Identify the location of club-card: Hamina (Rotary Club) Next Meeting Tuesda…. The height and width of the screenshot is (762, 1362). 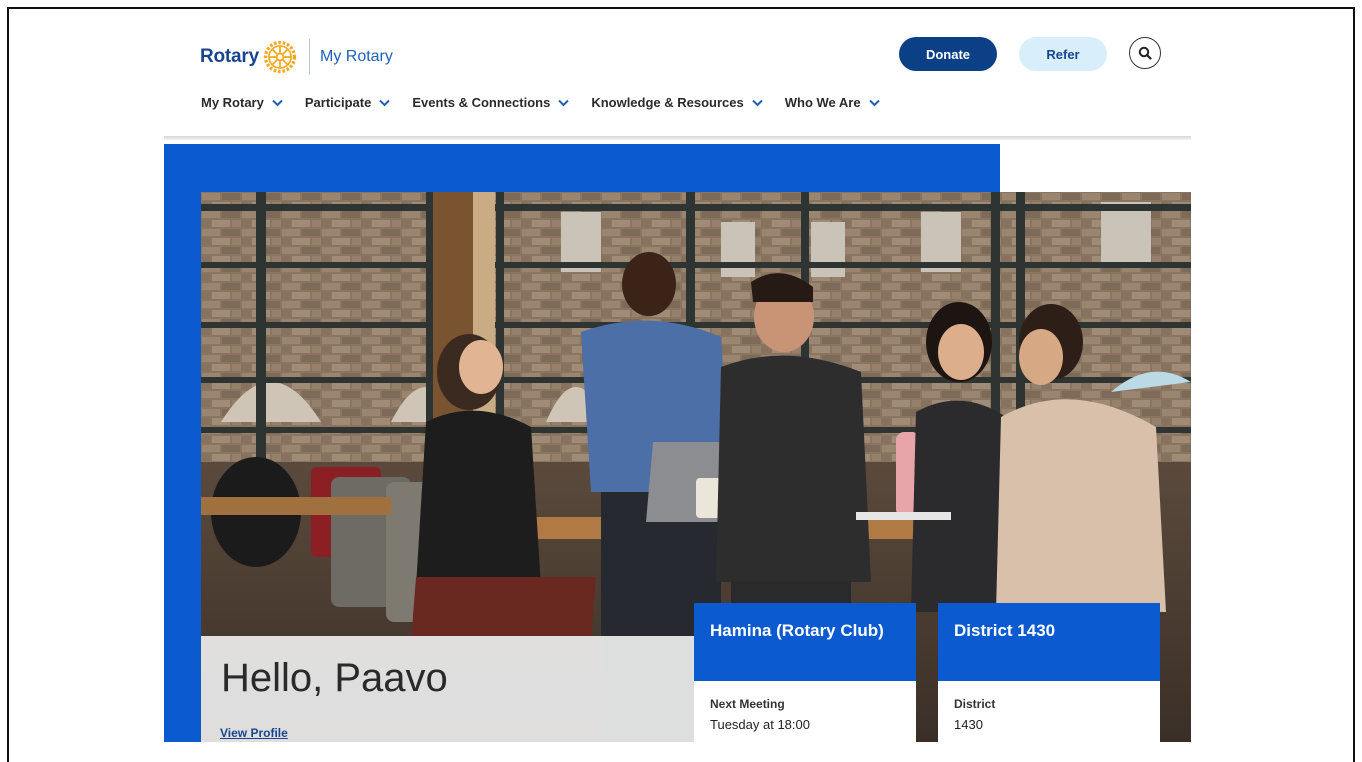
(805, 672).